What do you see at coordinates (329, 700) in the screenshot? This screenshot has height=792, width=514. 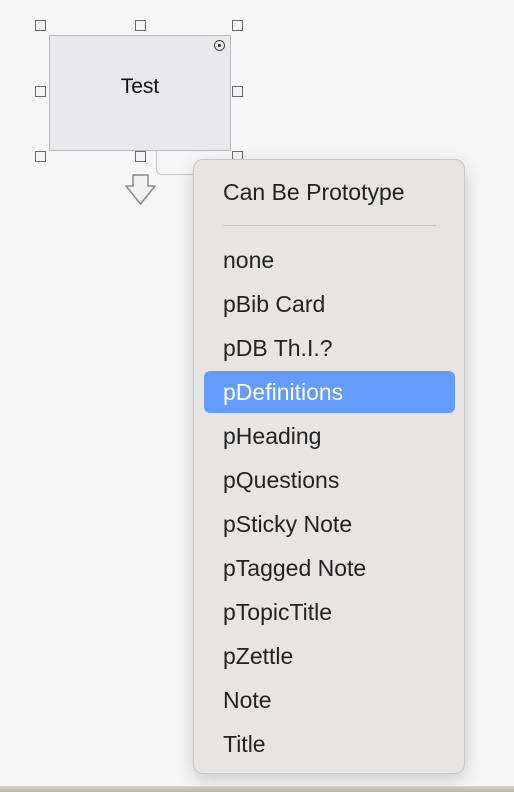 I see `menu-item-note: Note` at bounding box center [329, 700].